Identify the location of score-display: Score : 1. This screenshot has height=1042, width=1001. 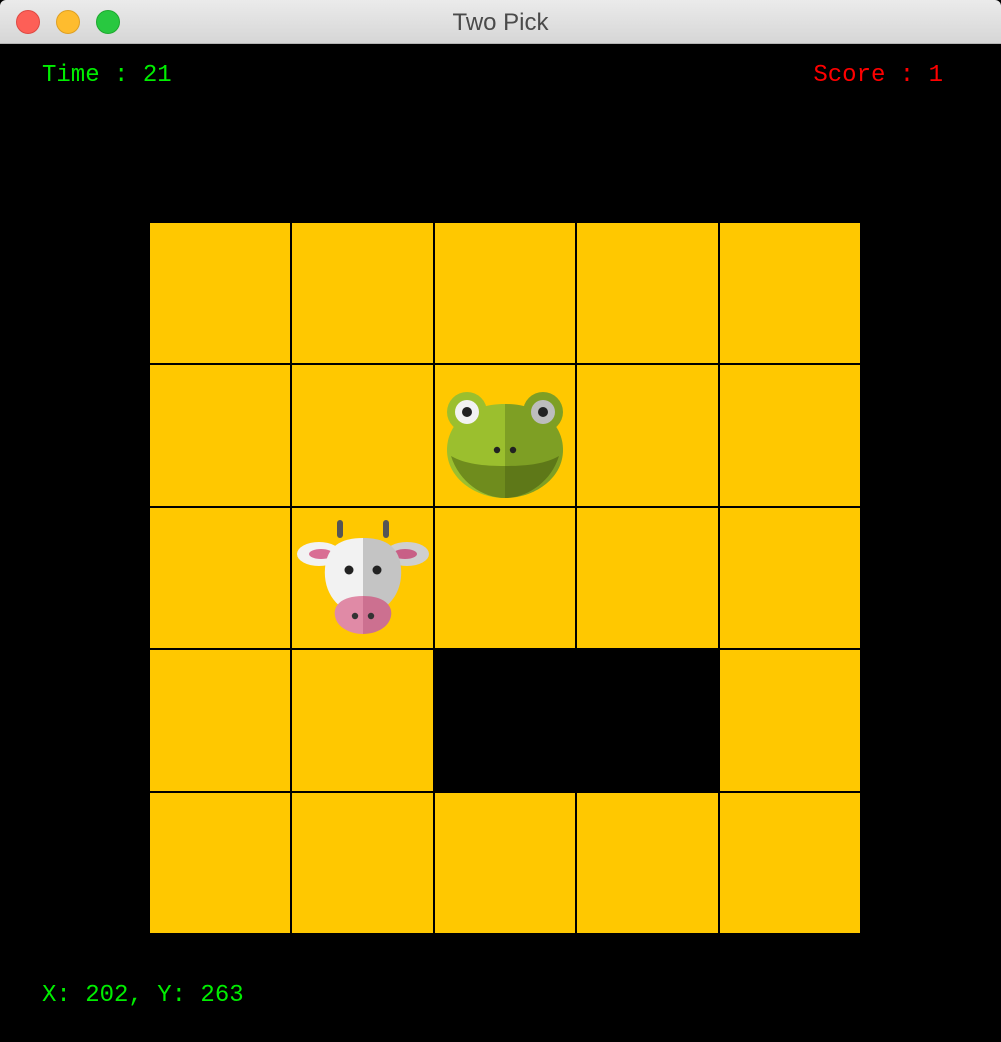
(878, 76).